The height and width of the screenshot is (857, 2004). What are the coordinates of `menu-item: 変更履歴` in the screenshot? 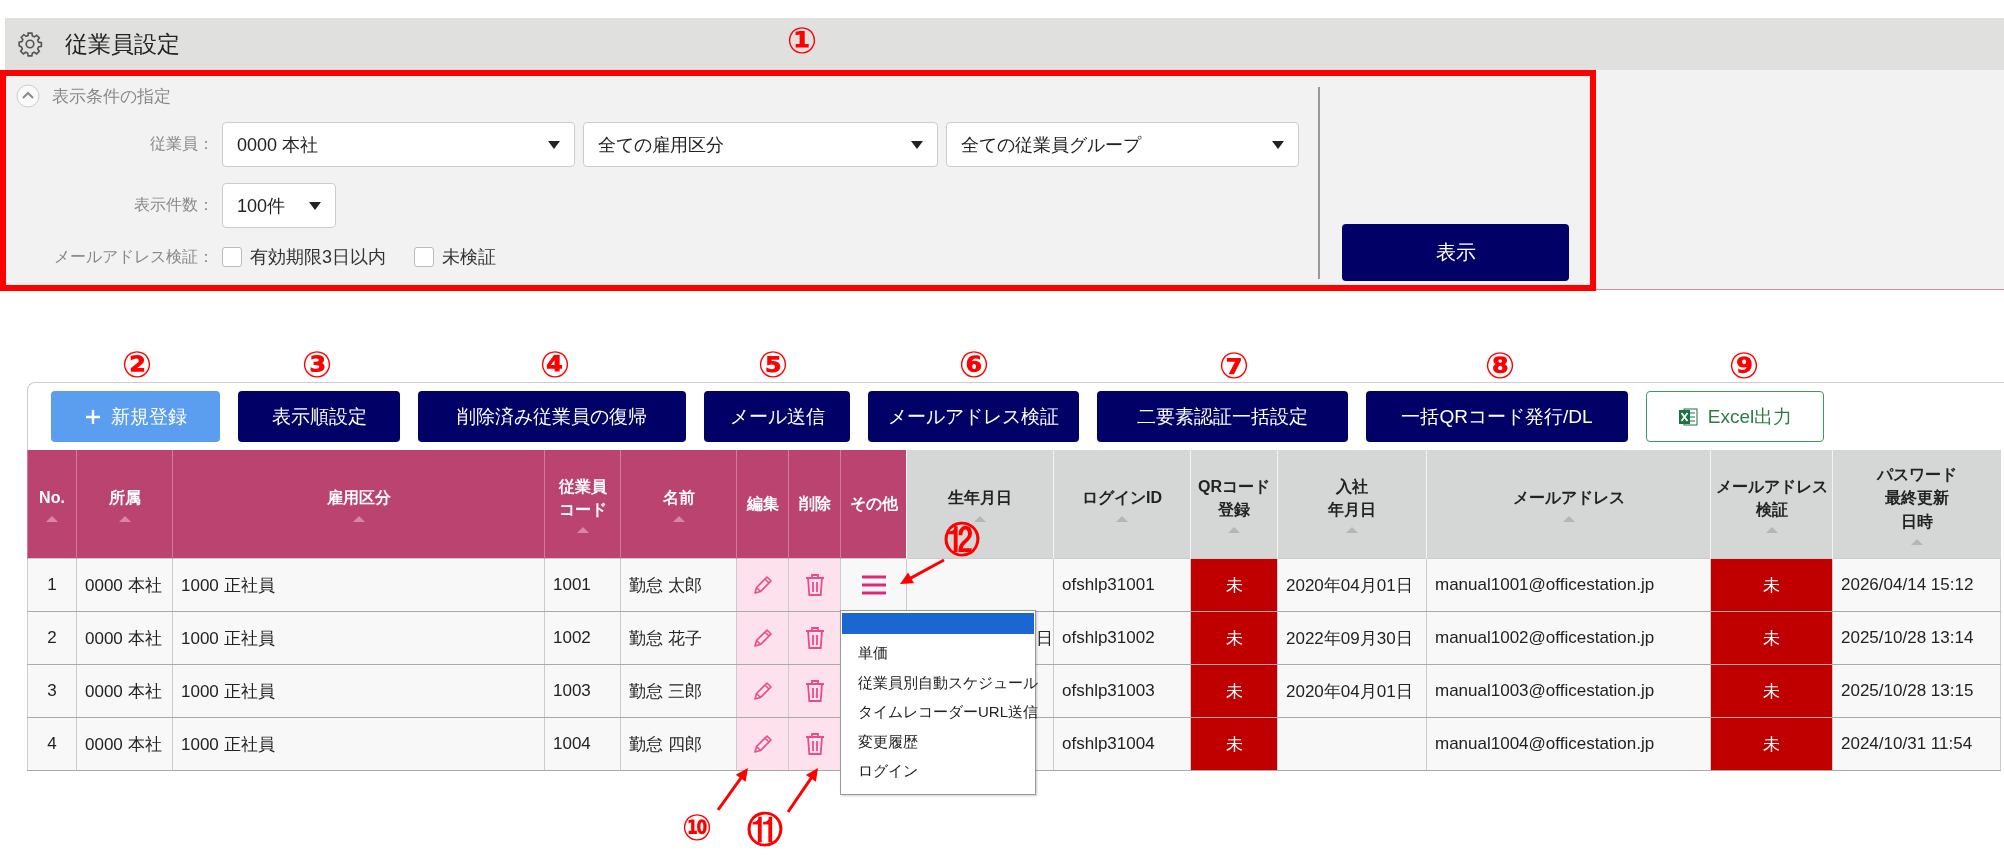 It's located at (938, 741).